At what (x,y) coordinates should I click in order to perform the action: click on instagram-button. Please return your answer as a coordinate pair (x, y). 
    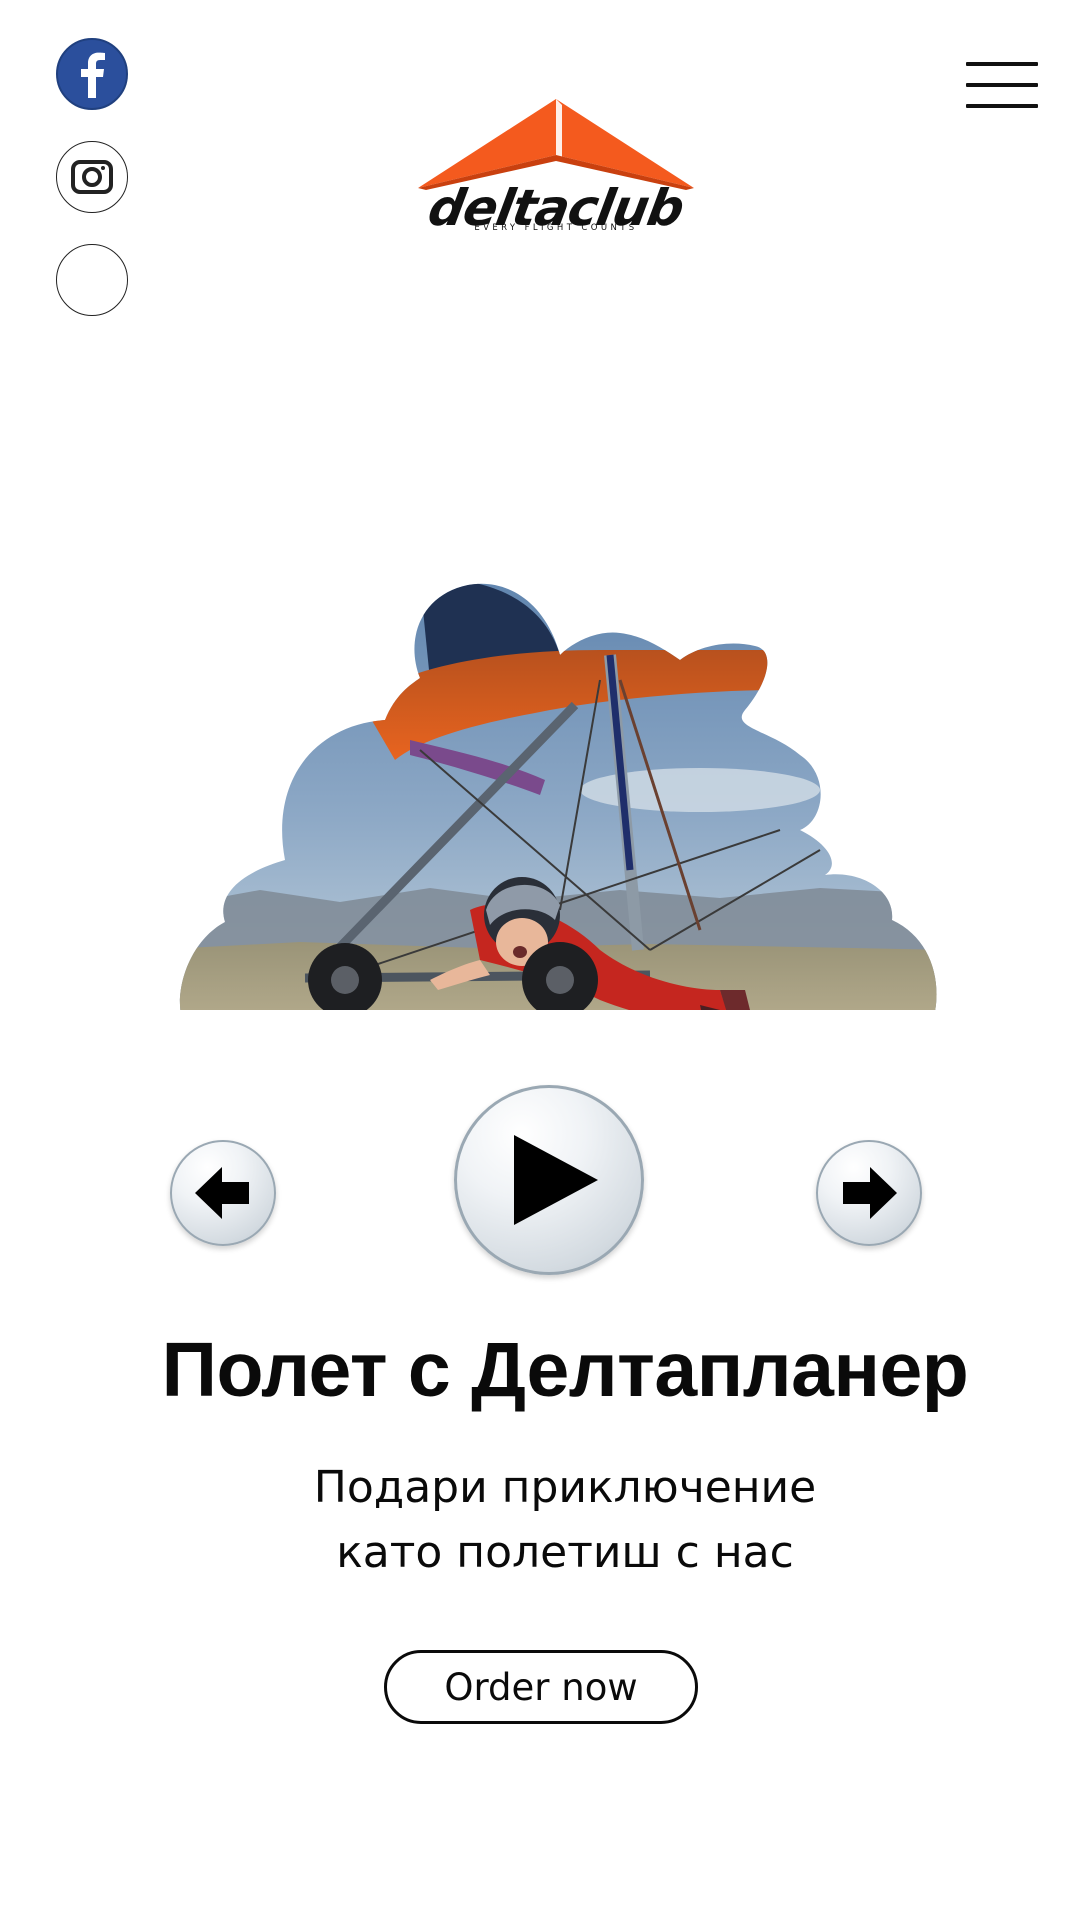
    Looking at the image, I should click on (92, 177).